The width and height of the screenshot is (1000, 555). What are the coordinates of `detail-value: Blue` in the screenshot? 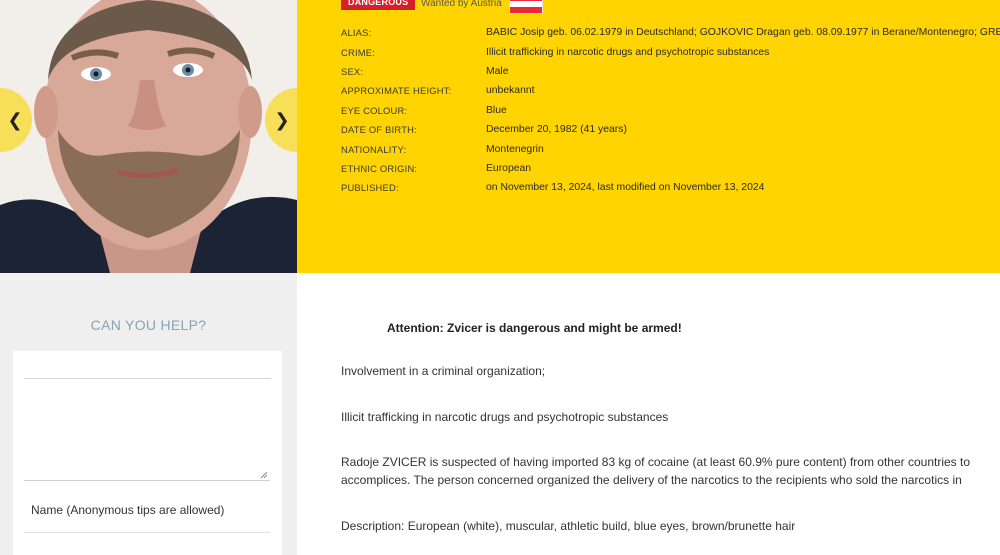 It's located at (496, 110).